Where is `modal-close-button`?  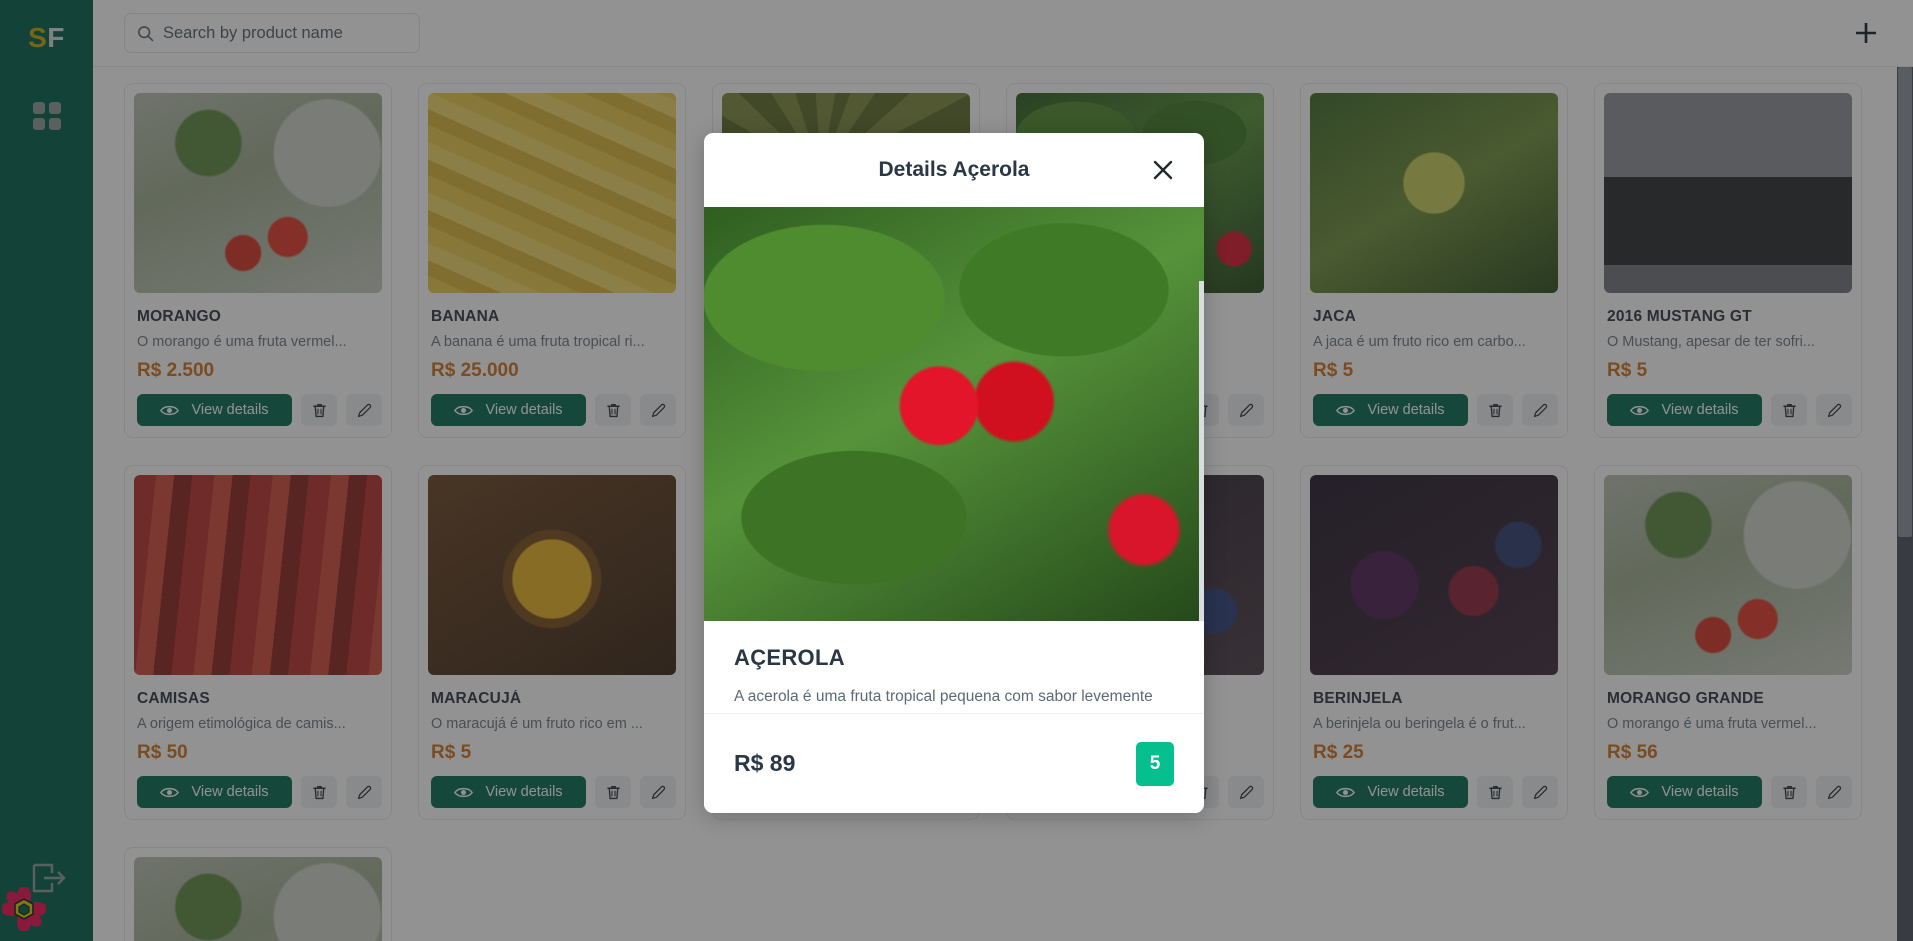 modal-close-button is located at coordinates (1163, 170).